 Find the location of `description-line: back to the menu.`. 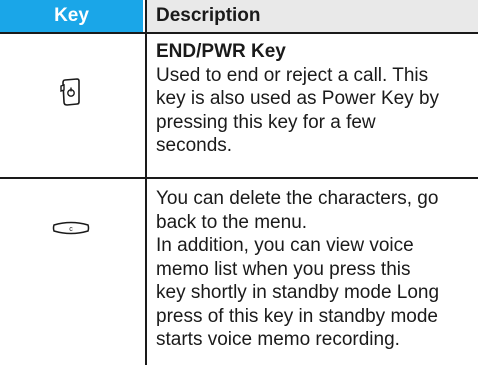

description-line: back to the menu. is located at coordinates (232, 222).